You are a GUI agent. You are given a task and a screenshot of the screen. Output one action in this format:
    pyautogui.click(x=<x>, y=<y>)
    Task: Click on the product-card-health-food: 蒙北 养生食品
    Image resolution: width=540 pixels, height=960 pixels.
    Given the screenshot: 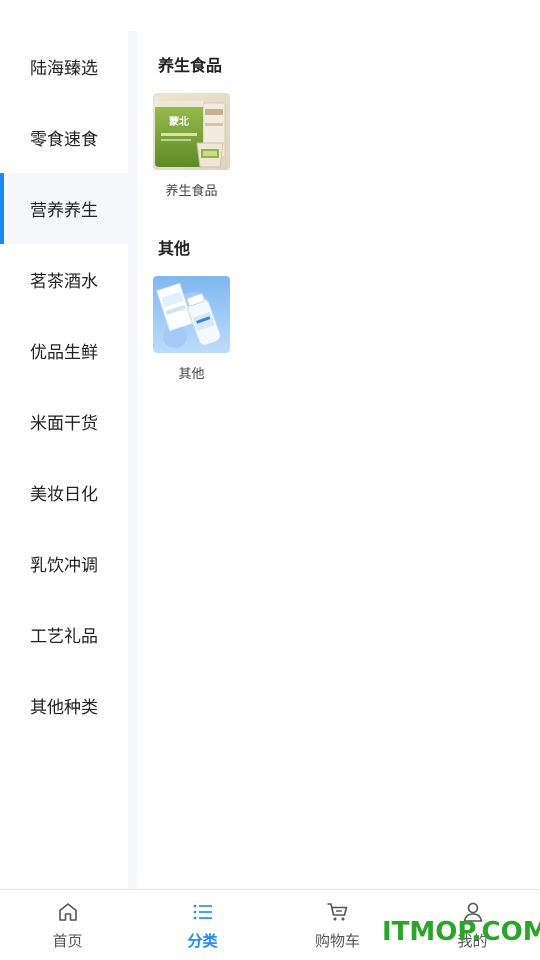 What is the action you would take?
    pyautogui.click(x=191, y=146)
    